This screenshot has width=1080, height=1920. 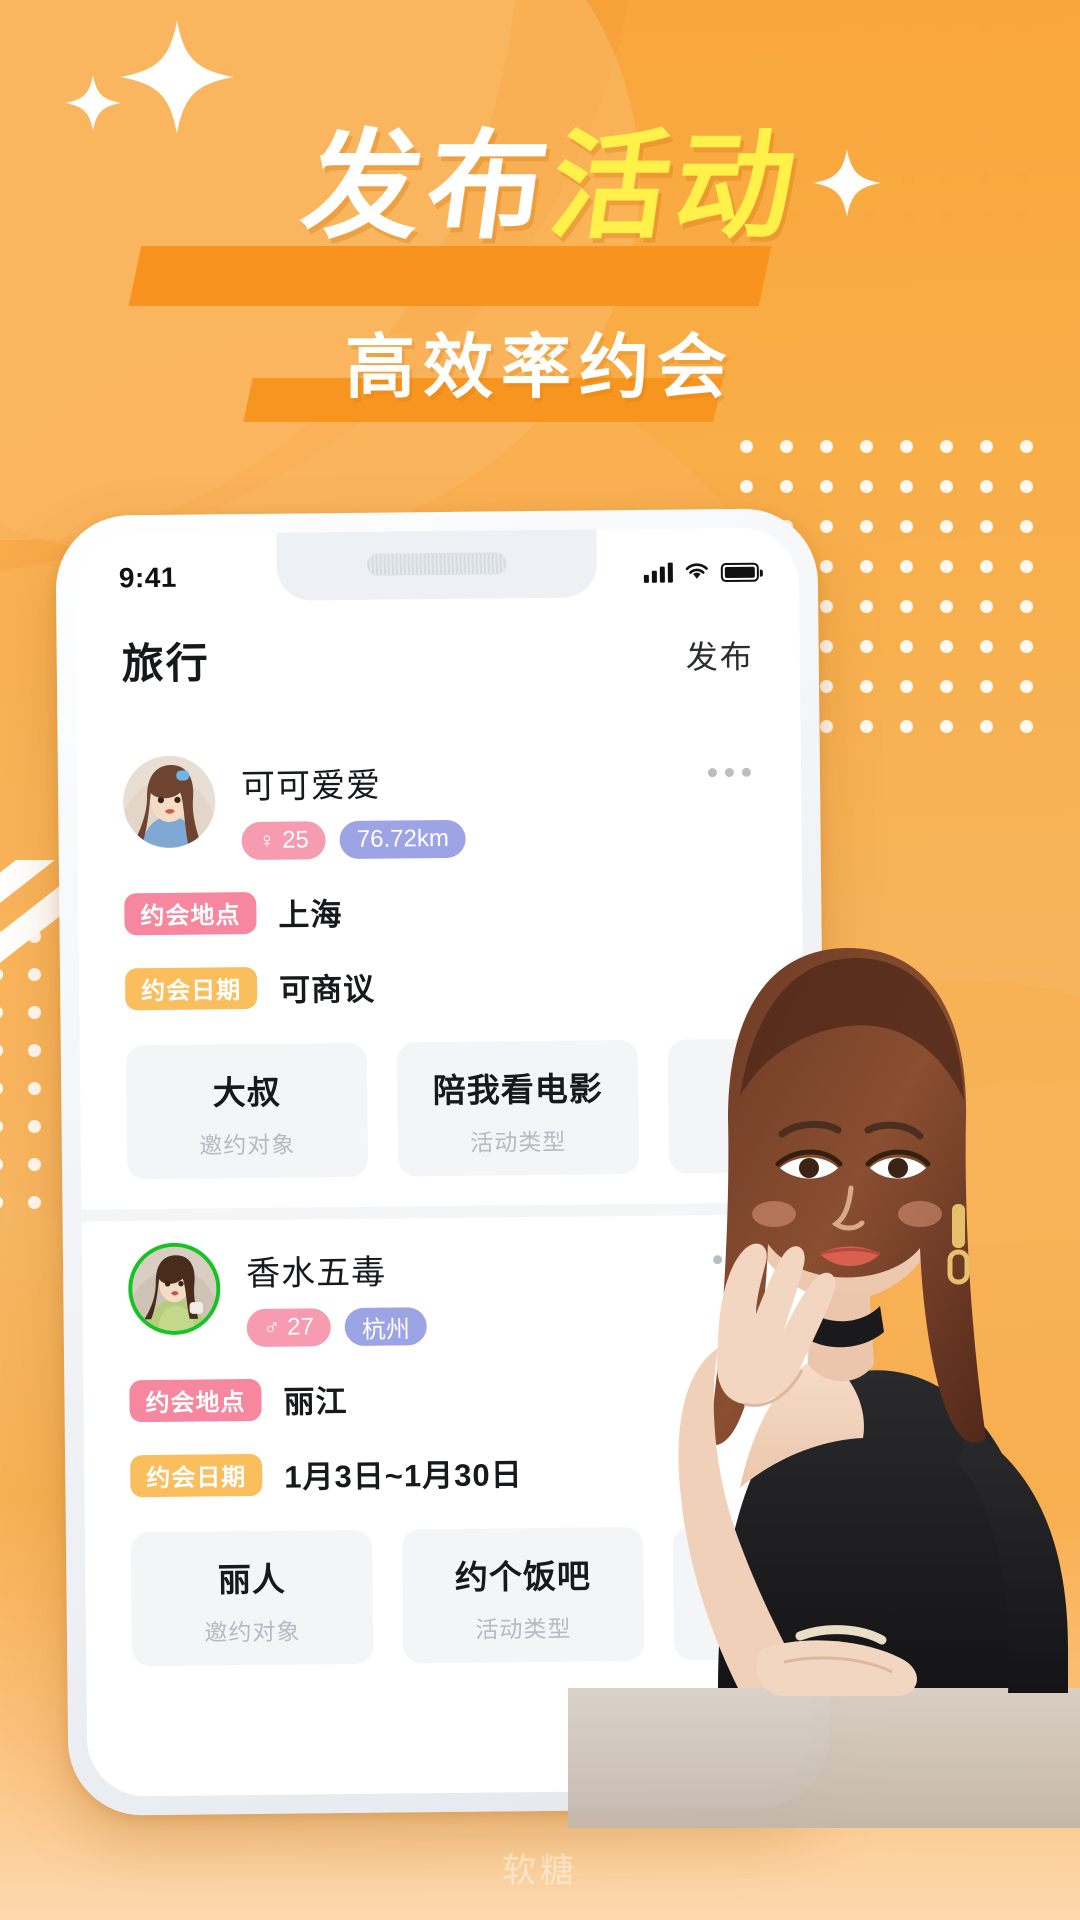 I want to click on target-value: 丽人, so click(x=252, y=1579).